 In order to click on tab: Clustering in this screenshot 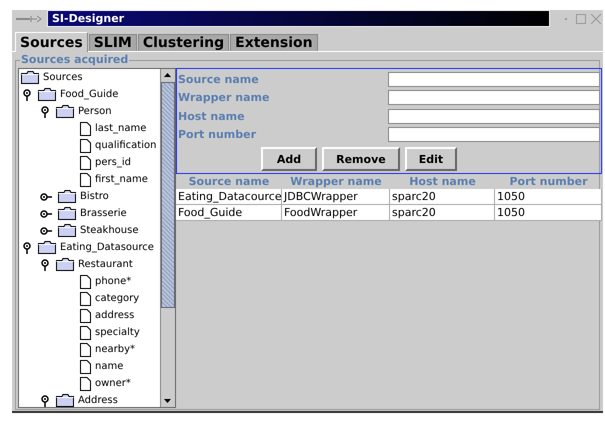, I will do `click(184, 42)`.